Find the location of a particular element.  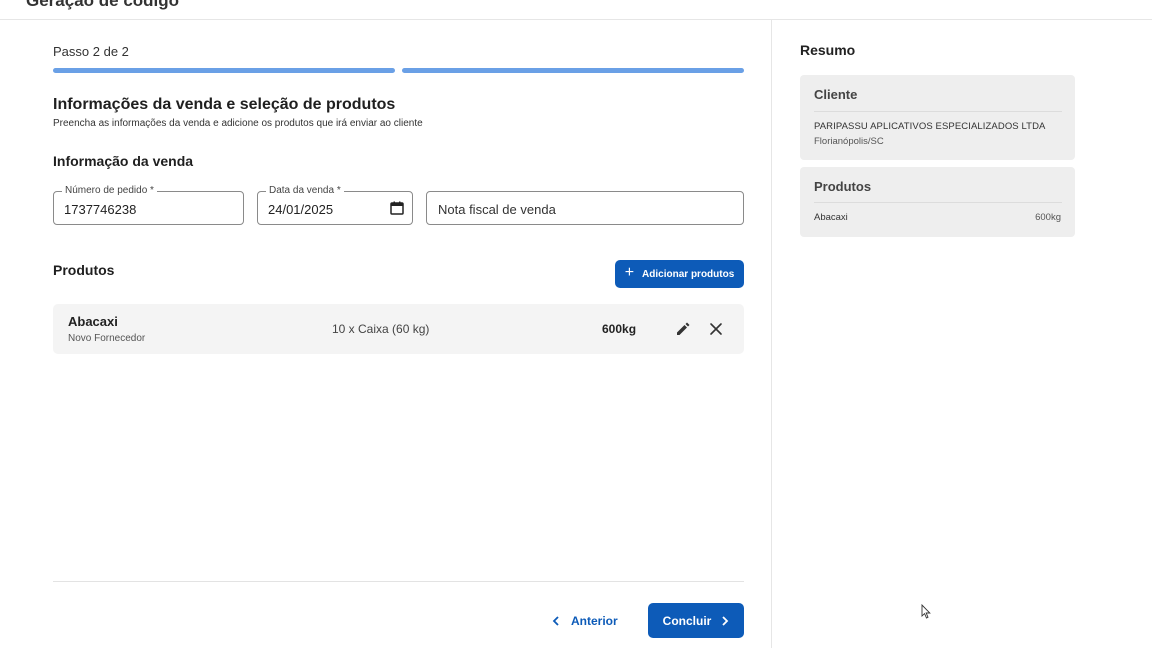

step-indicator: Passo 2 de 2 is located at coordinates (91, 51).